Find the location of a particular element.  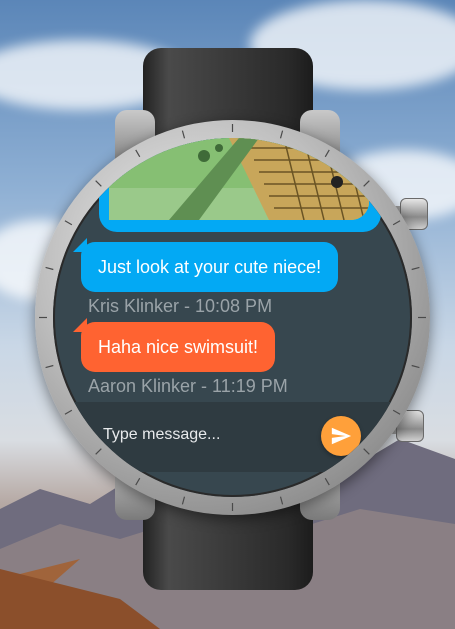

message-text: Haha nice swimsuit! is located at coordinates (178, 346).